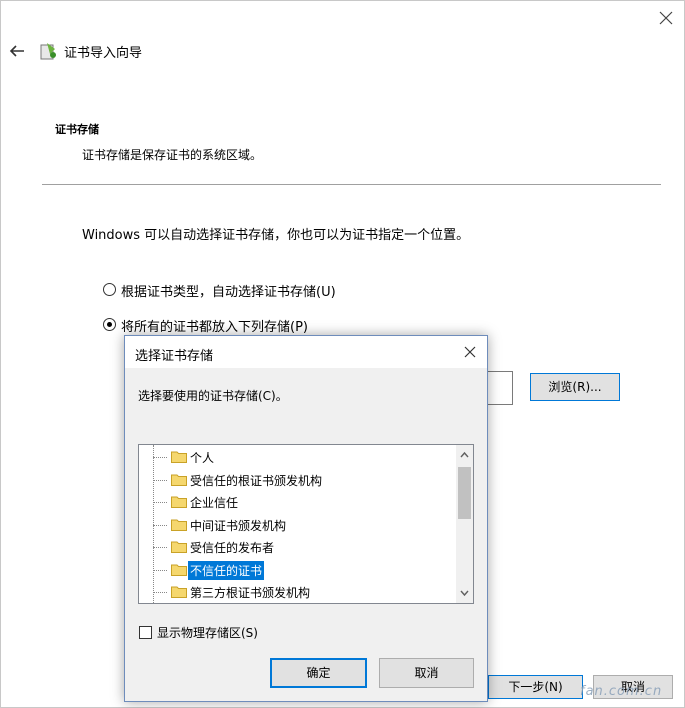 Image resolution: width=685 pixels, height=708 pixels. I want to click on section-description: 证书存储是保存证书的系统区域。, so click(172, 155).